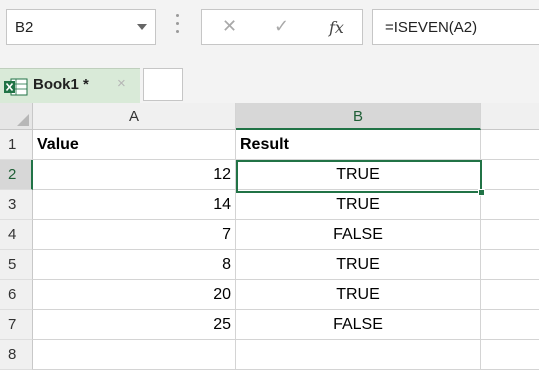  What do you see at coordinates (358, 325) in the screenshot?
I see `cell-b7: FALSE` at bounding box center [358, 325].